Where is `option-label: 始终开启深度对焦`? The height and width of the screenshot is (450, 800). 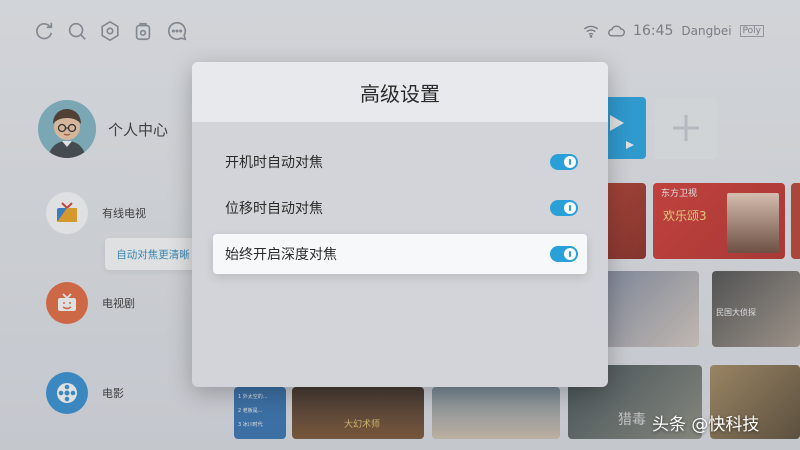
option-label: 始终开启深度对焦 is located at coordinates (281, 255).